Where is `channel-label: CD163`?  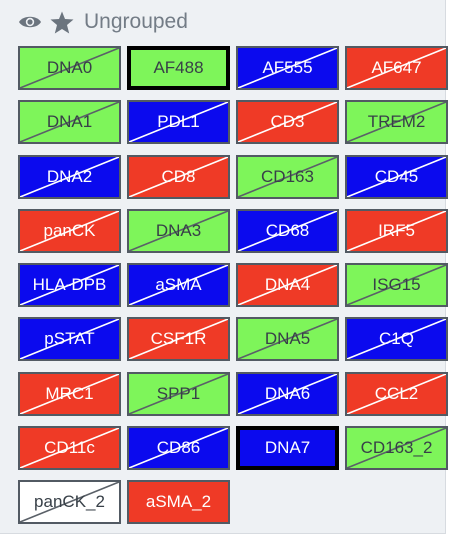 channel-label: CD163 is located at coordinates (287, 176).